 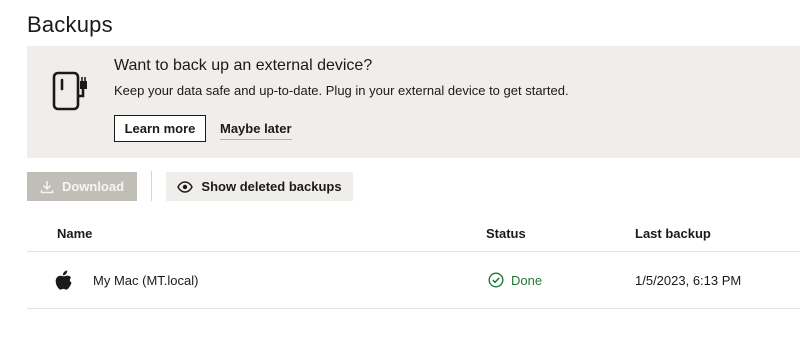 What do you see at coordinates (69, 91) in the screenshot?
I see `external-device-icon` at bounding box center [69, 91].